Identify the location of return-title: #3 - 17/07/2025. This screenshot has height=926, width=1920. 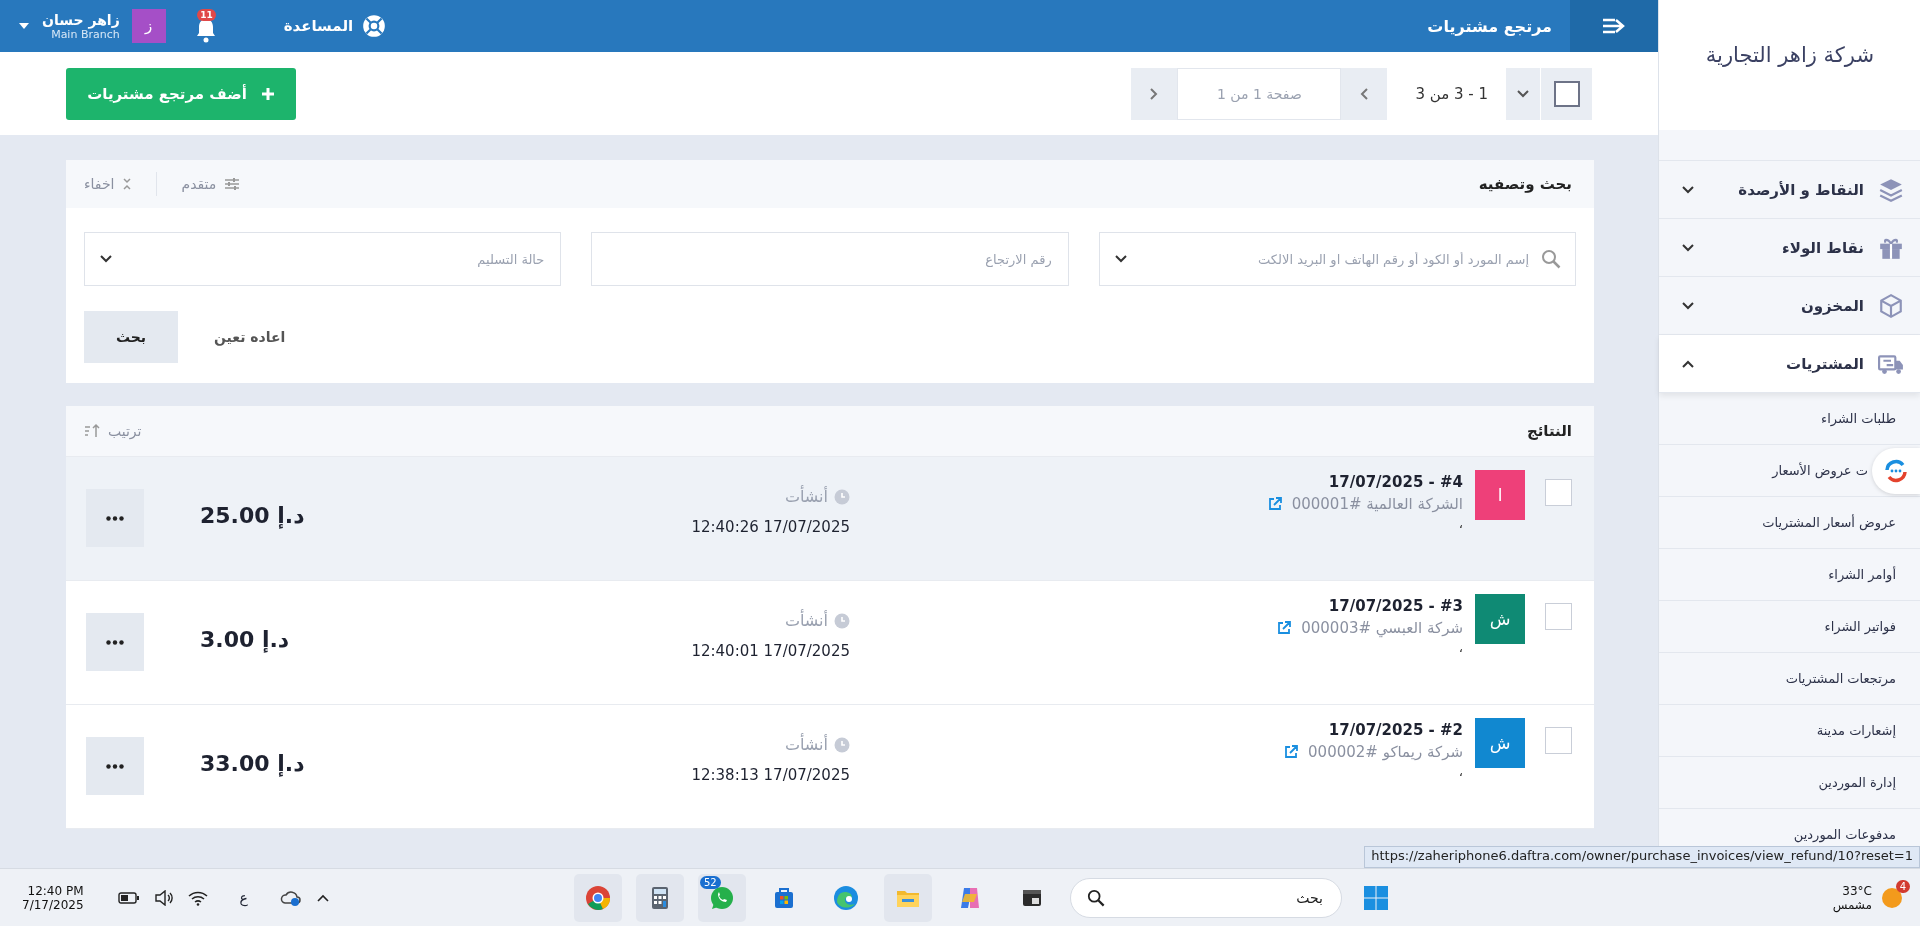
(1395, 606).